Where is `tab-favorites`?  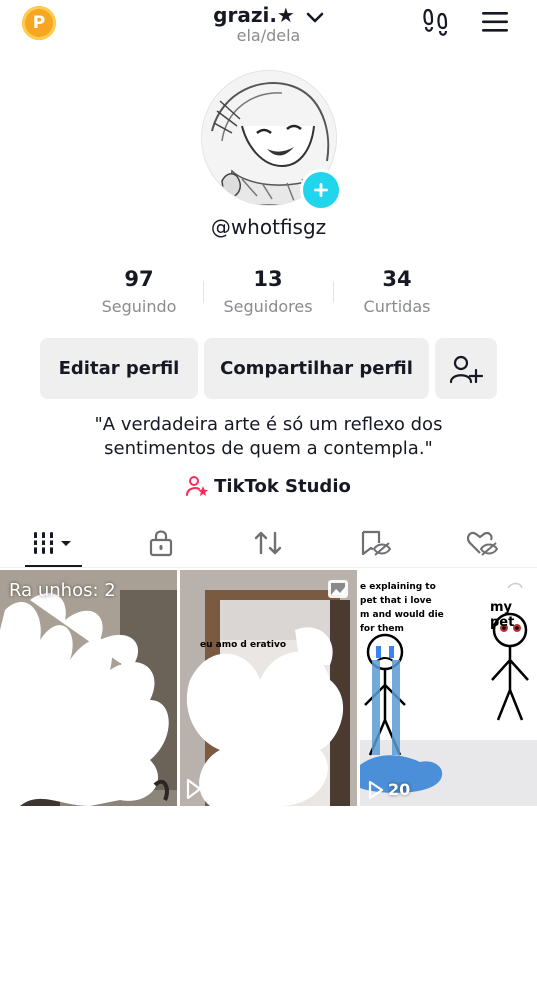 tab-favorites is located at coordinates (374, 543).